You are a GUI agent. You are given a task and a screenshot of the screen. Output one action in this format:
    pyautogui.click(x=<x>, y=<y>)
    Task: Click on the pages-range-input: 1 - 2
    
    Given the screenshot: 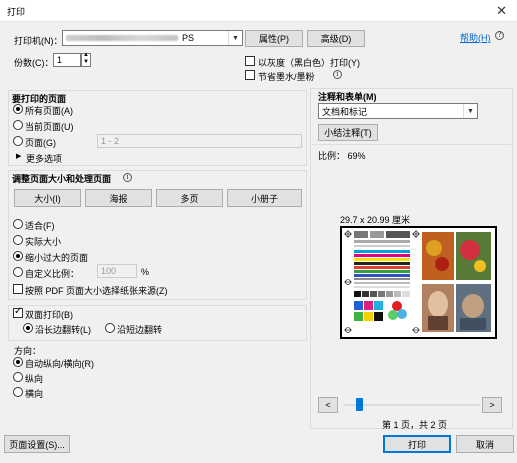 What is the action you would take?
    pyautogui.click(x=199, y=141)
    